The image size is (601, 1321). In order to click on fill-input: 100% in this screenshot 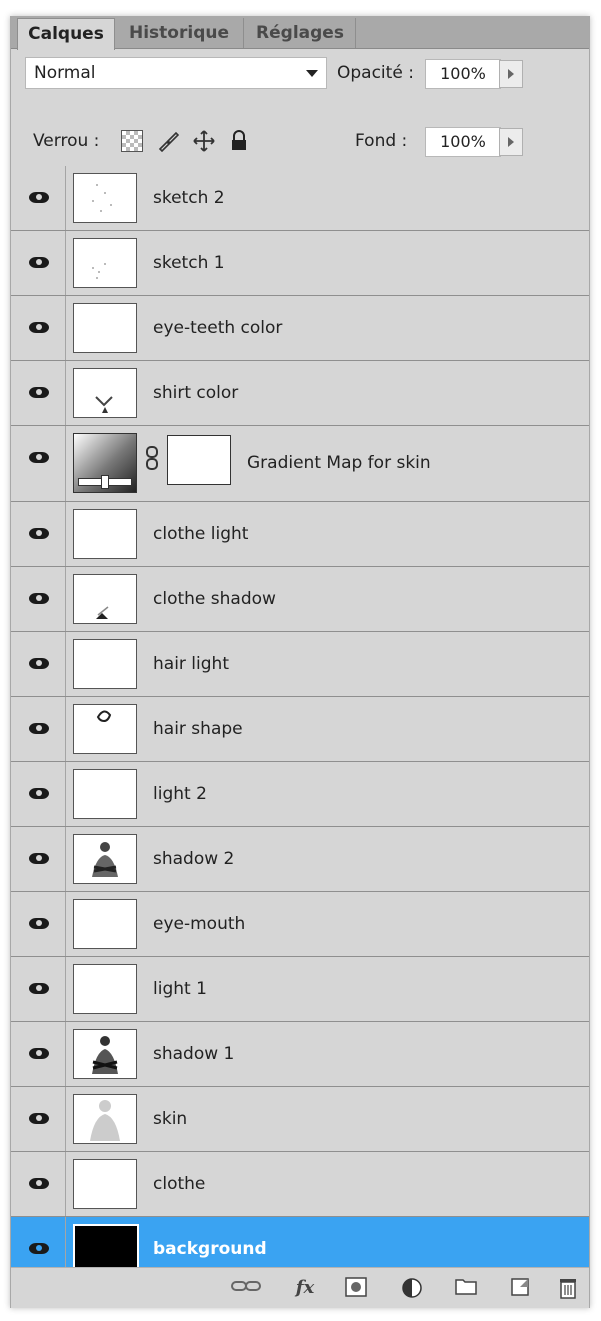, I will do `click(463, 142)`.